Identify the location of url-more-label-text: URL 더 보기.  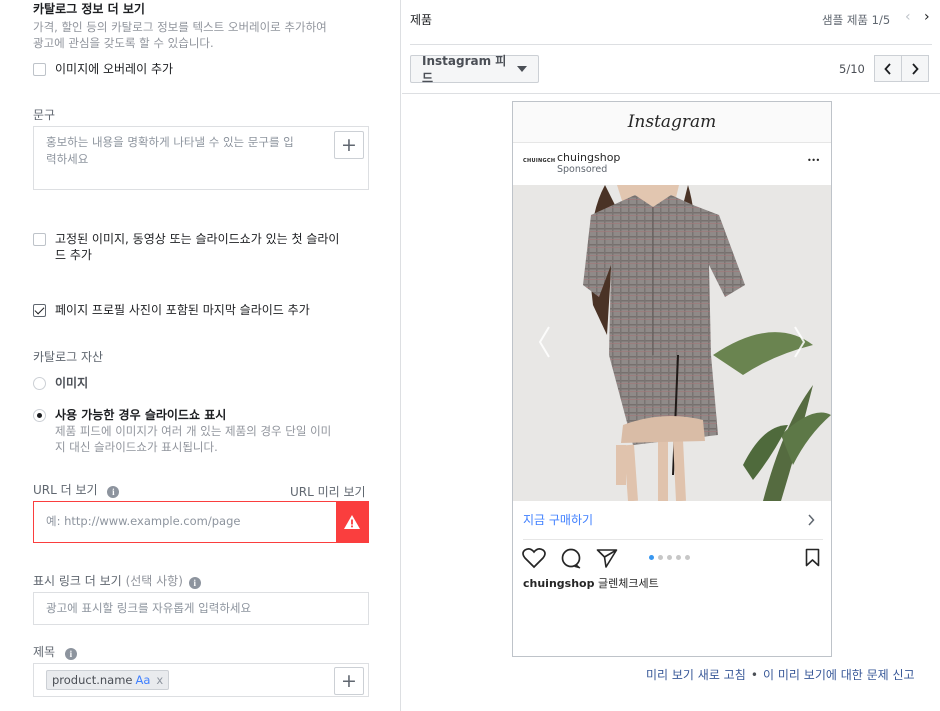
(65, 490).